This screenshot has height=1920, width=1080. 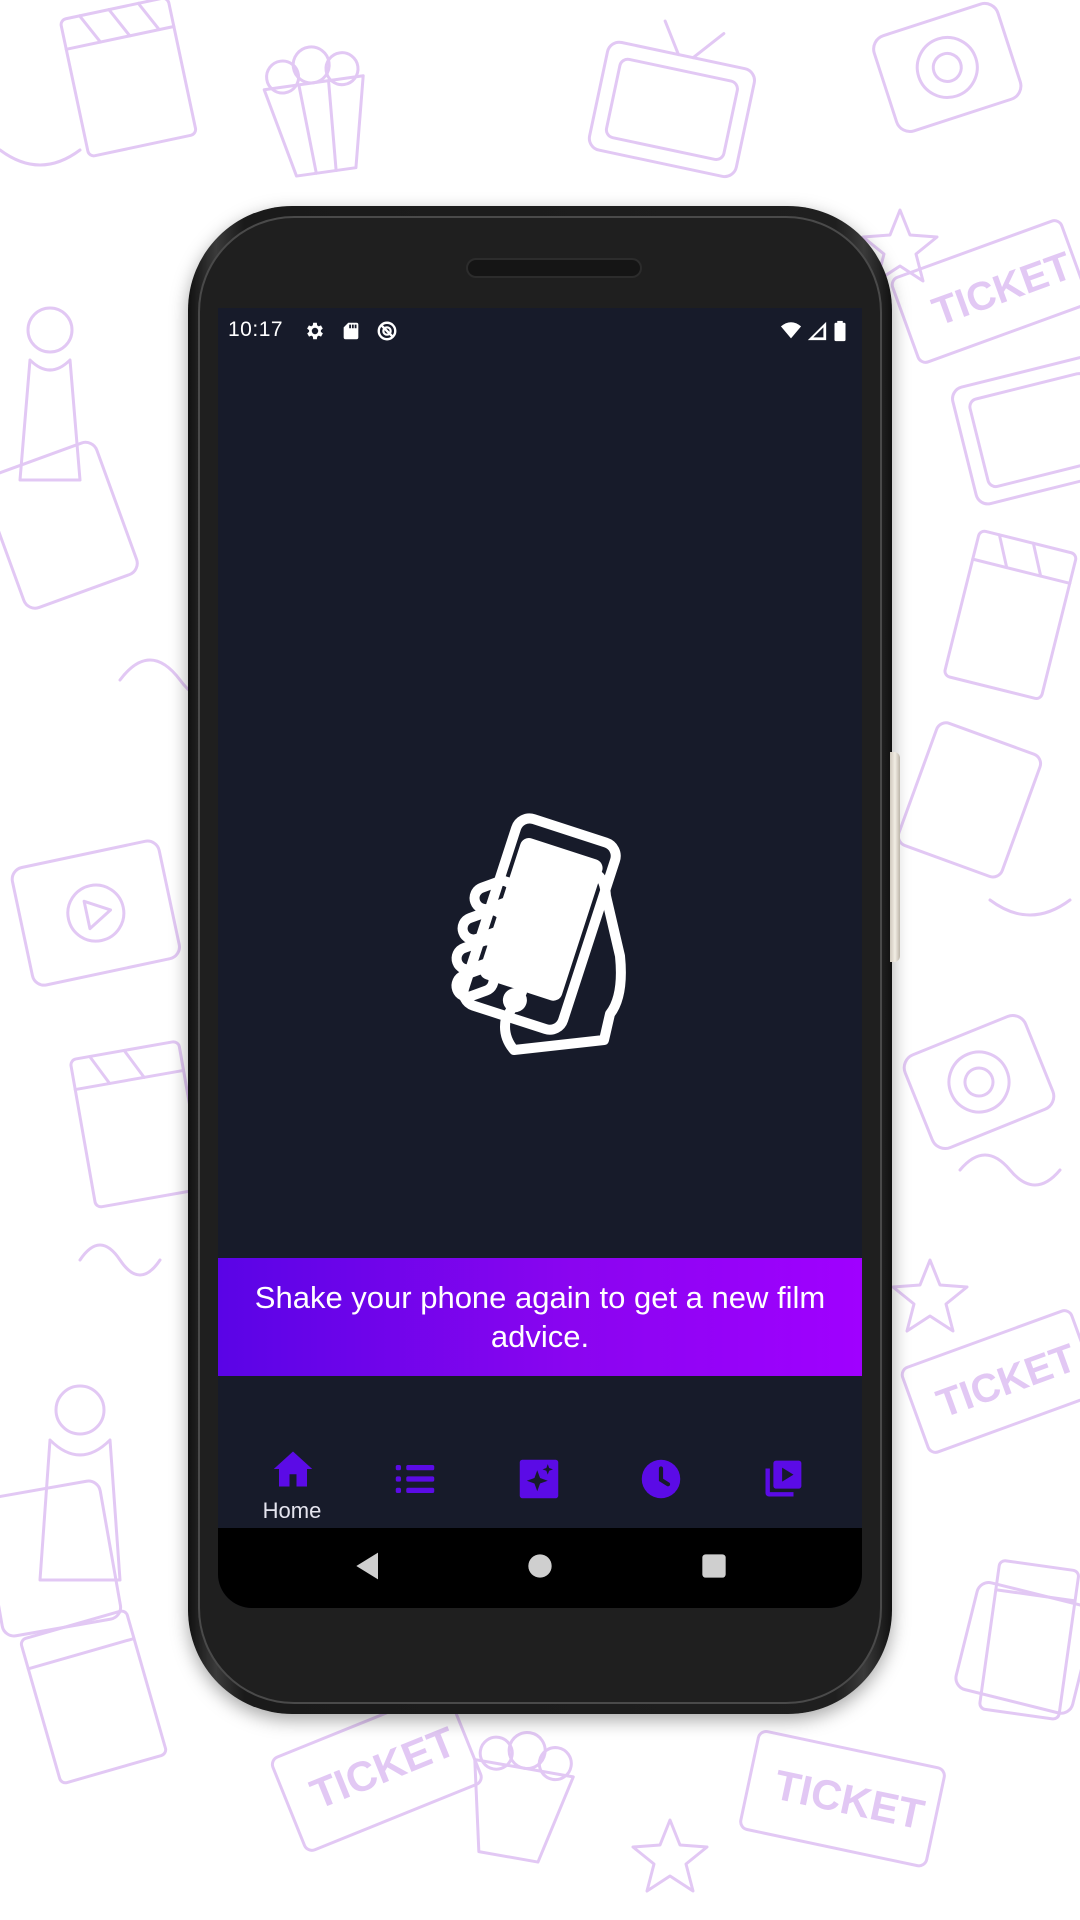 I want to click on bottom-navigation: Home, so click(x=540, y=1483).